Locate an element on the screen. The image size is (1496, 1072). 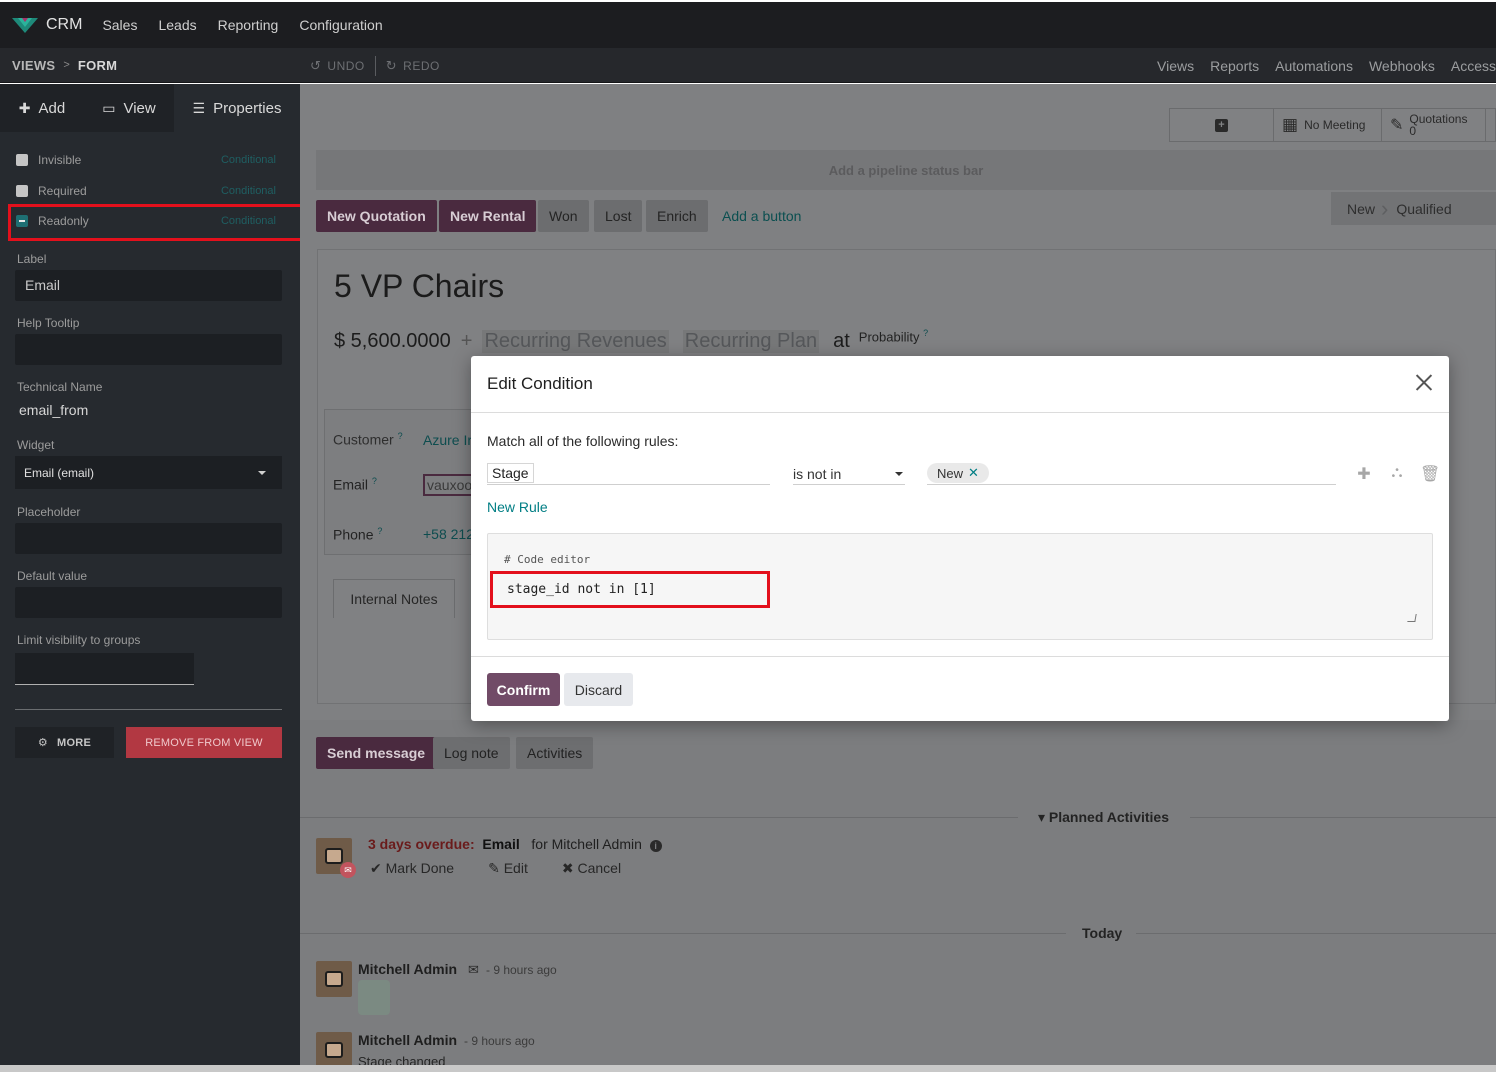
smart-button-quotations: ✎ Quotations 0 is located at coordinates (1434, 125).